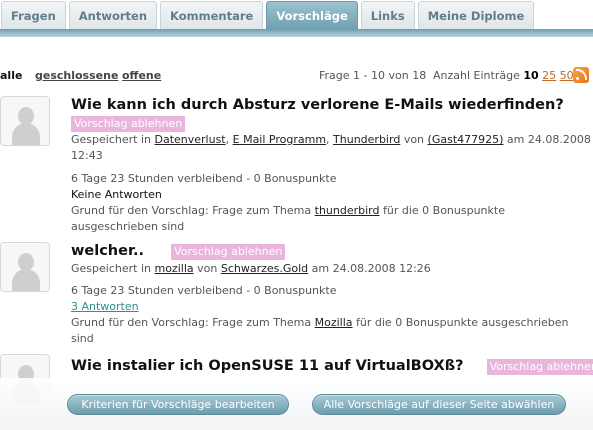  I want to click on tab-links: Links, so click(387, 15).